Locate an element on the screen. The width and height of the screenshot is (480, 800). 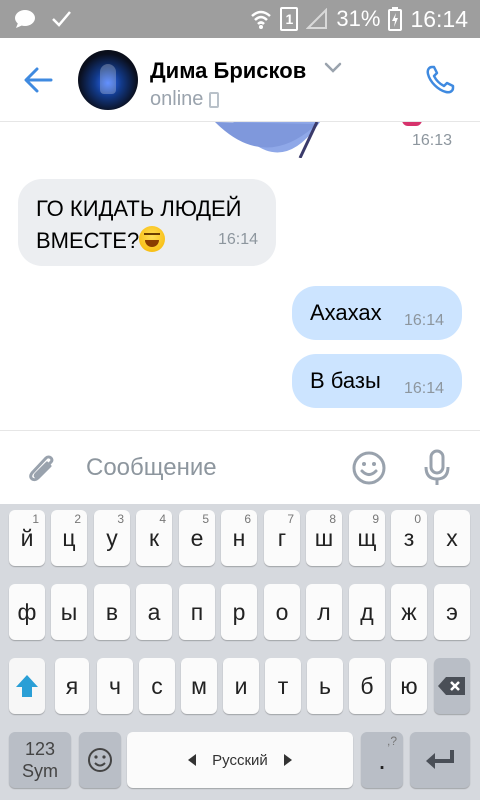
incoming-message: ГО КИДАТЬ ЛЮДЕЙ ВМЕСТЕ? 16:14 is located at coordinates (147, 222).